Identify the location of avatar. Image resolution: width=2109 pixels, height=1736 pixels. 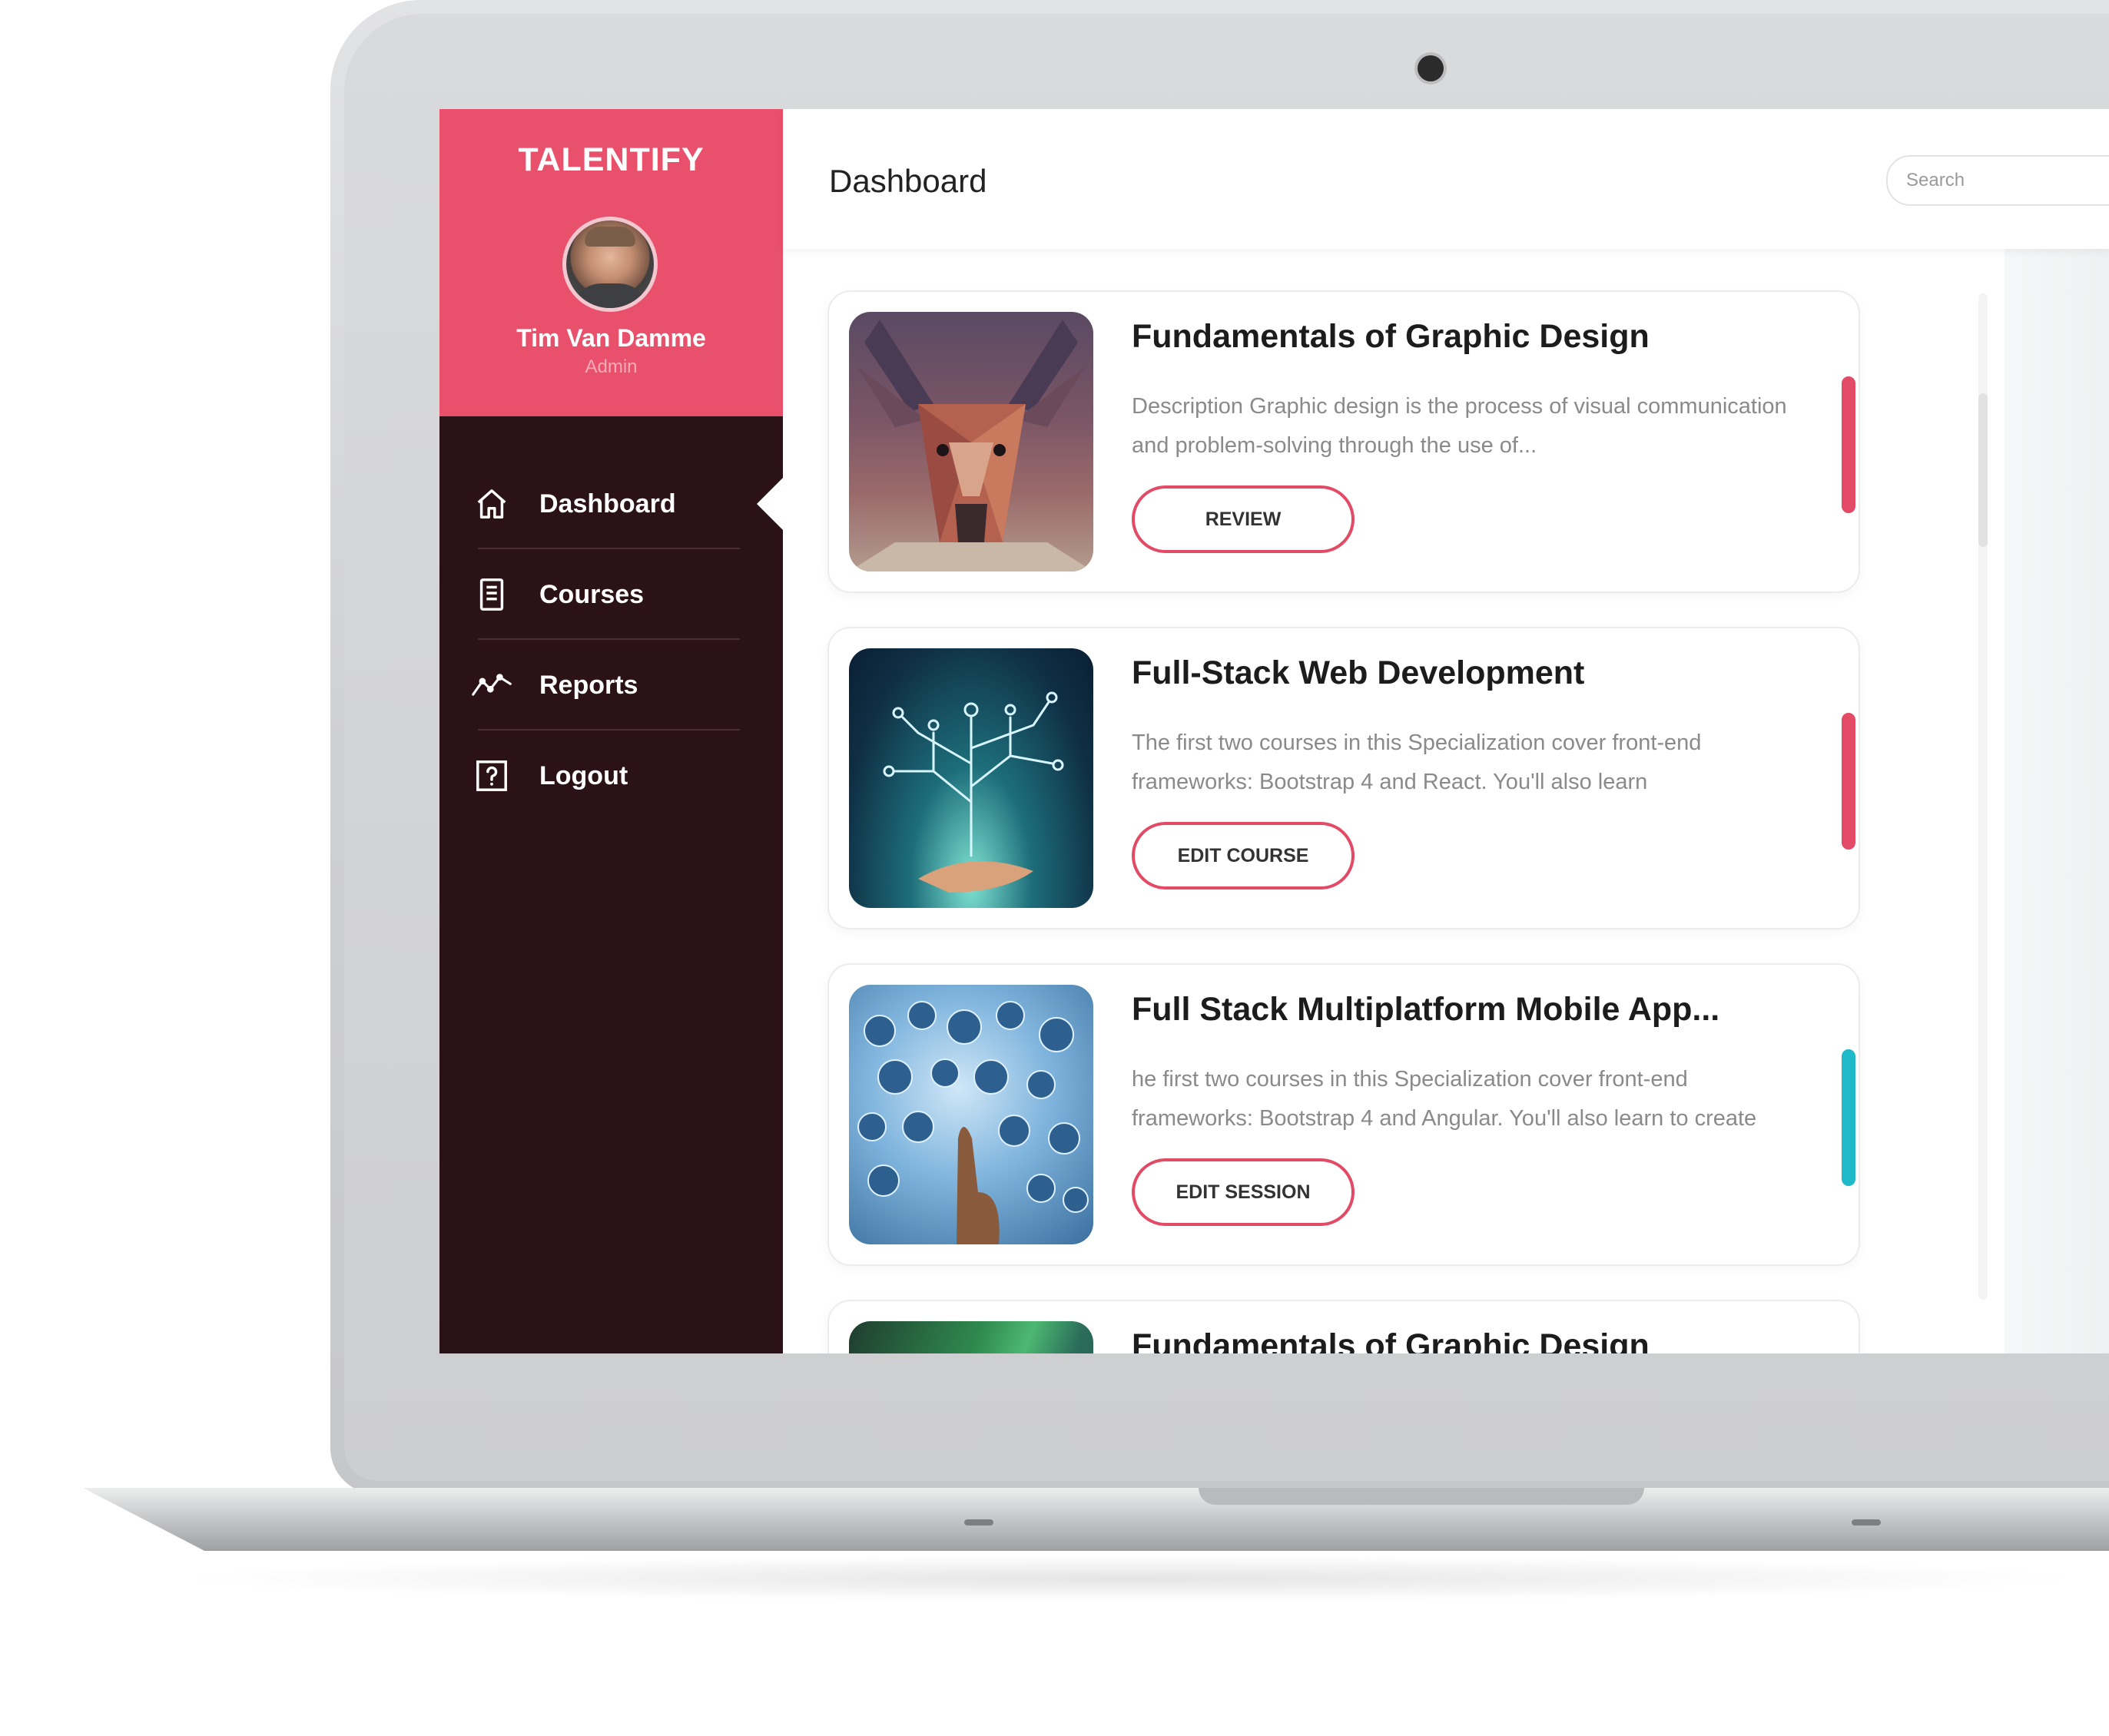
(610, 264).